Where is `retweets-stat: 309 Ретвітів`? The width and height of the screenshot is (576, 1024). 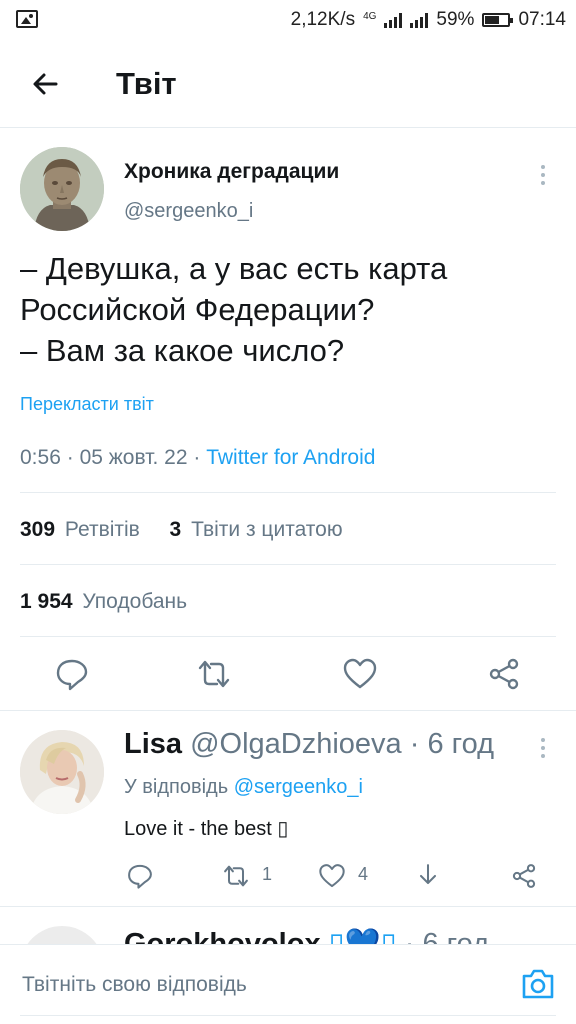
retweets-stat: 309 Ретвітів is located at coordinates (80, 529).